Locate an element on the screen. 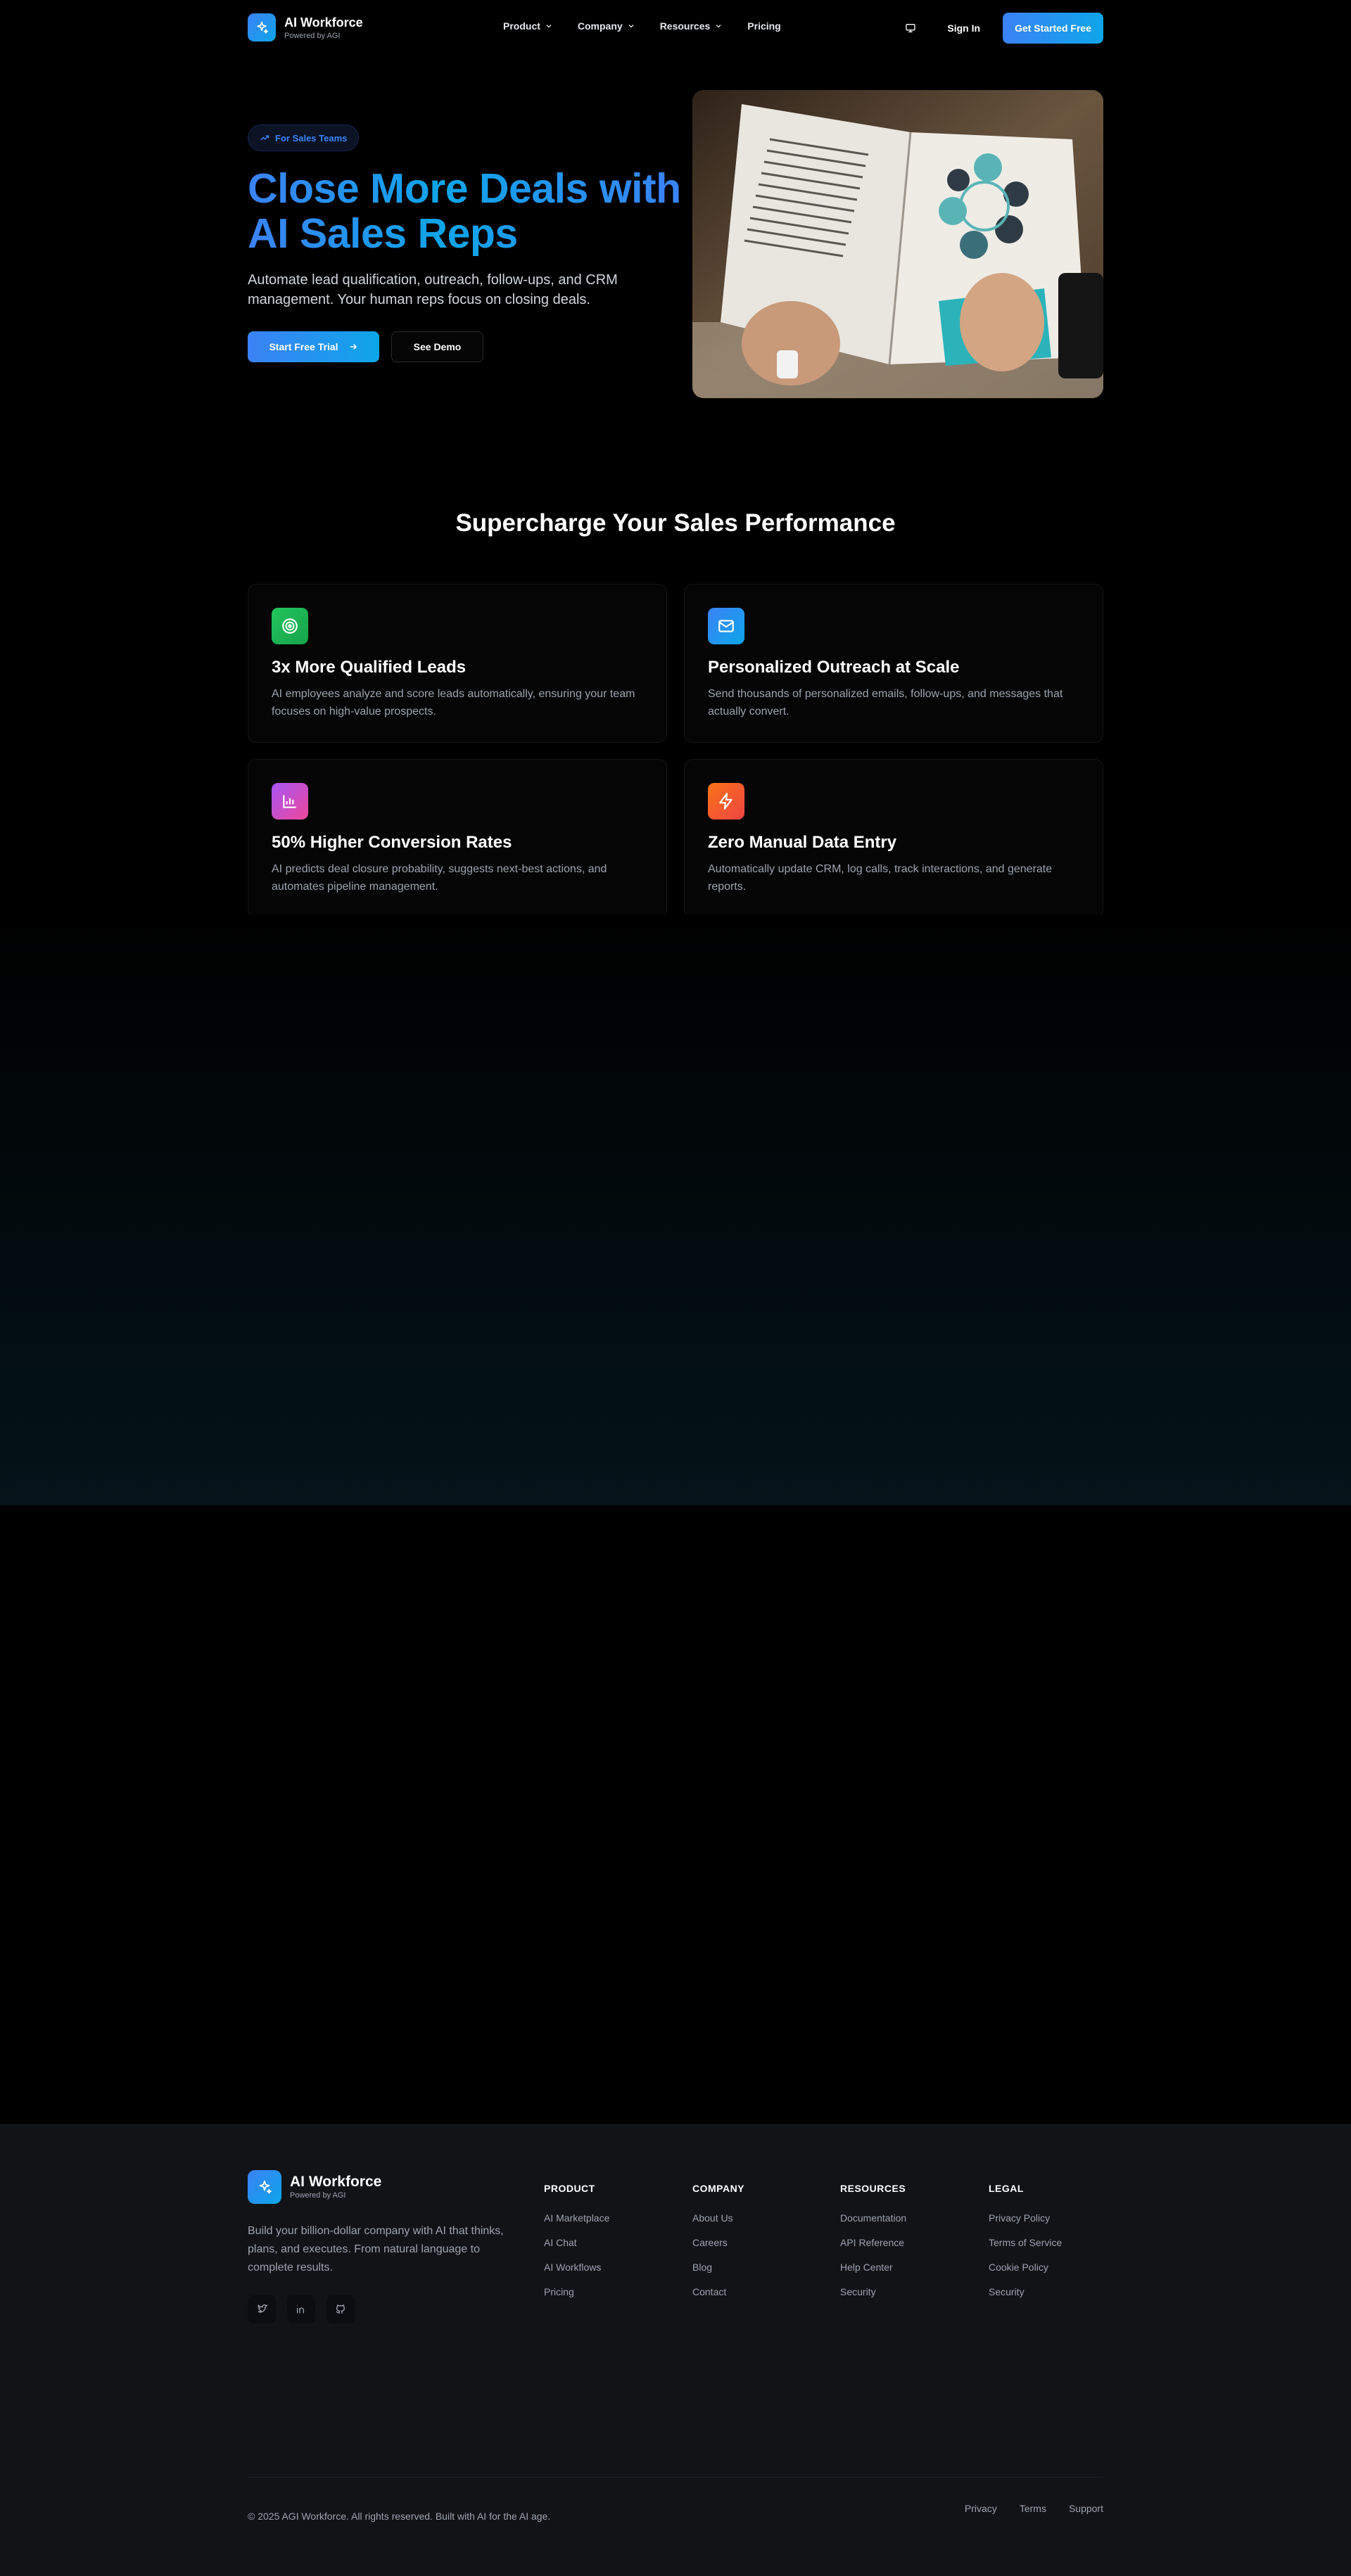 Image resolution: width=1351 pixels, height=2576 pixels. mail-icon is located at coordinates (726, 626).